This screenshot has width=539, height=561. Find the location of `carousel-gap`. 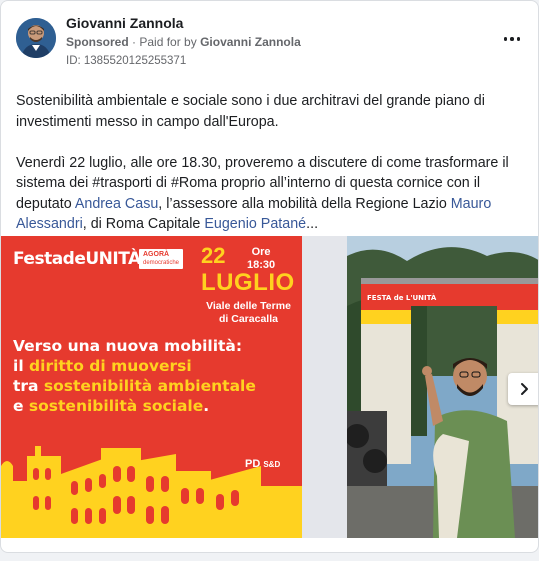

carousel-gap is located at coordinates (324, 387).